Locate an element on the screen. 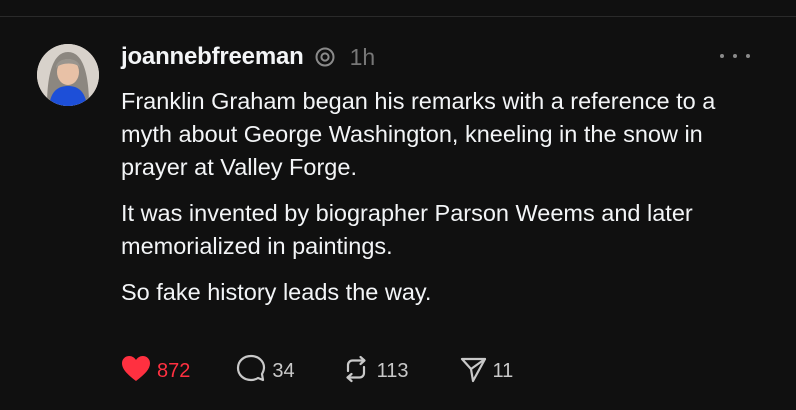  post-actions: 872 34 113 11 is located at coordinates (317, 371).